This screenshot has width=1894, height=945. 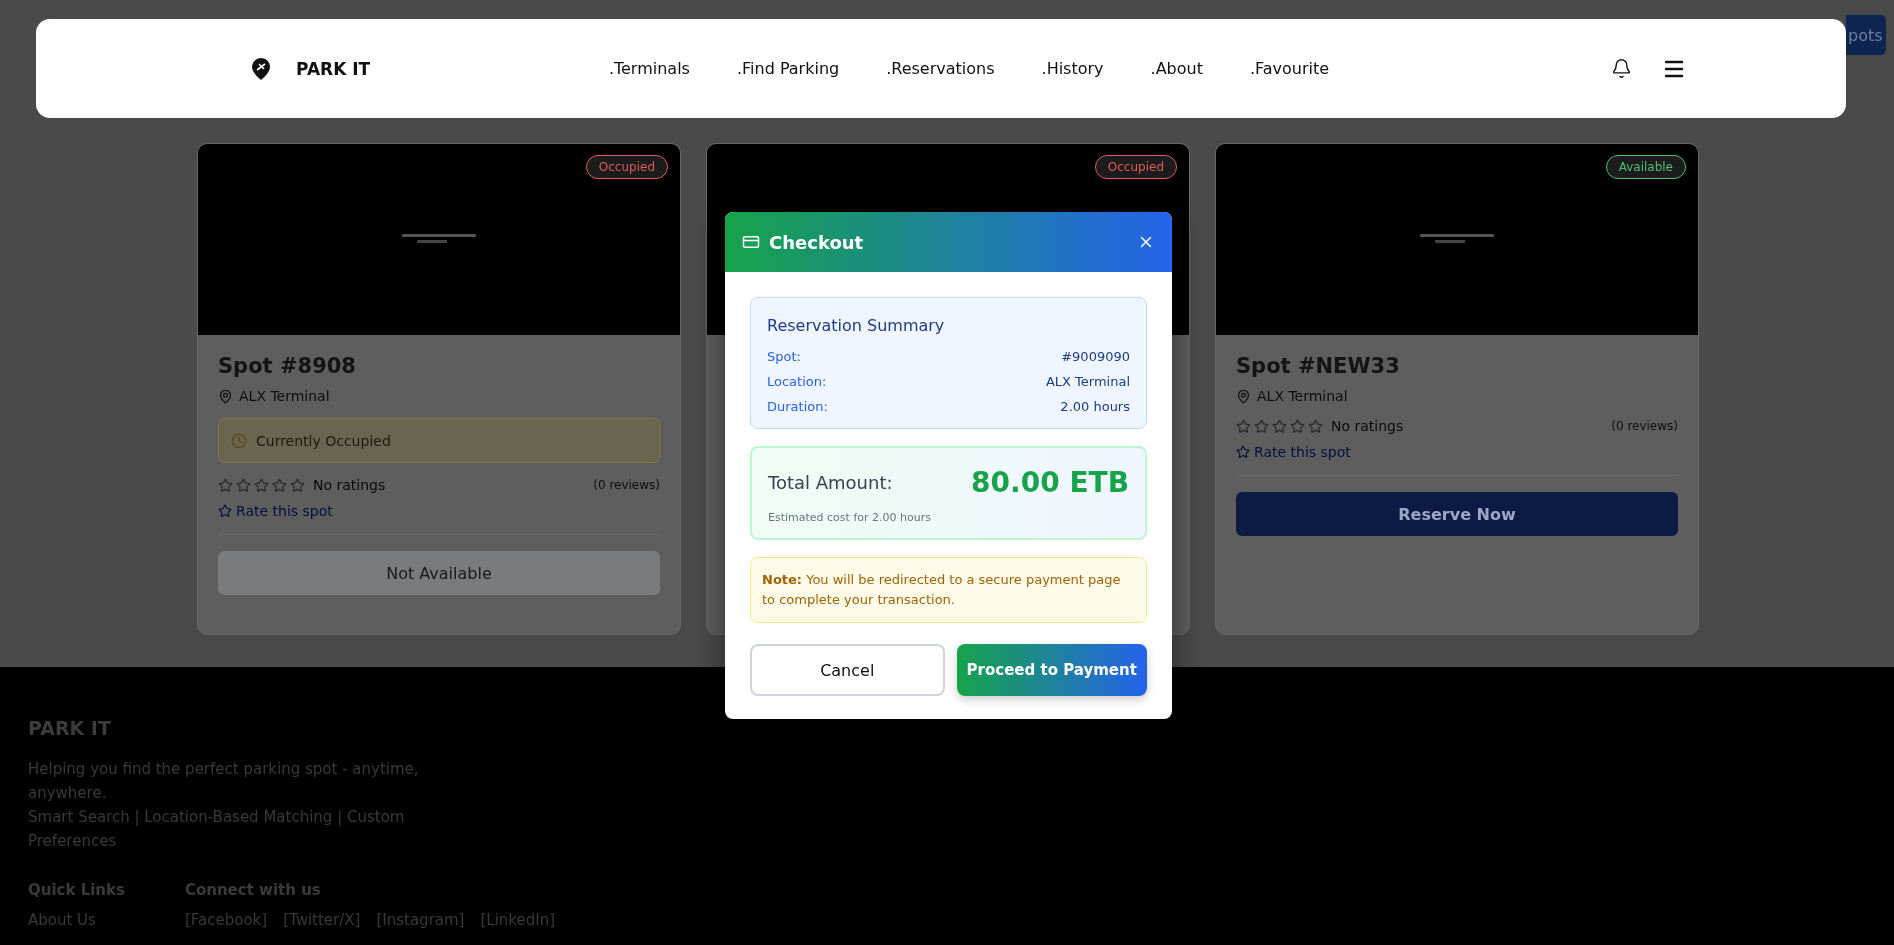 I want to click on spots-button: pots, so click(x=1866, y=35).